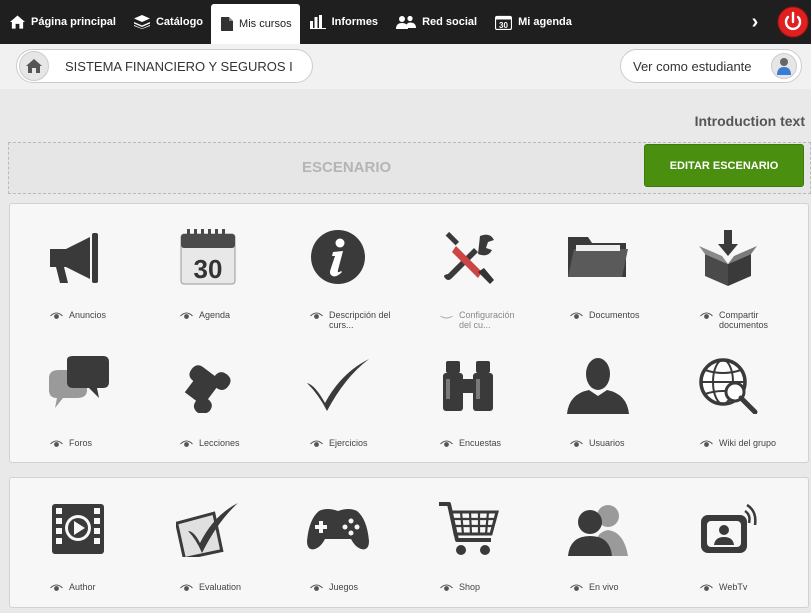 This screenshot has height=613, width=811. I want to click on people-icon, so click(406, 22).